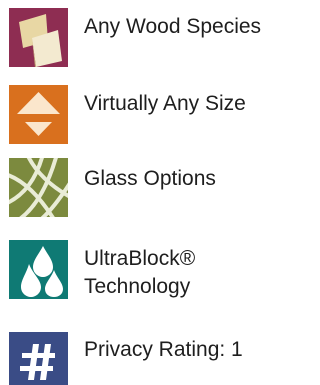 The height and width of the screenshot is (385, 320). I want to click on feature-label: Glass Options, so click(150, 178).